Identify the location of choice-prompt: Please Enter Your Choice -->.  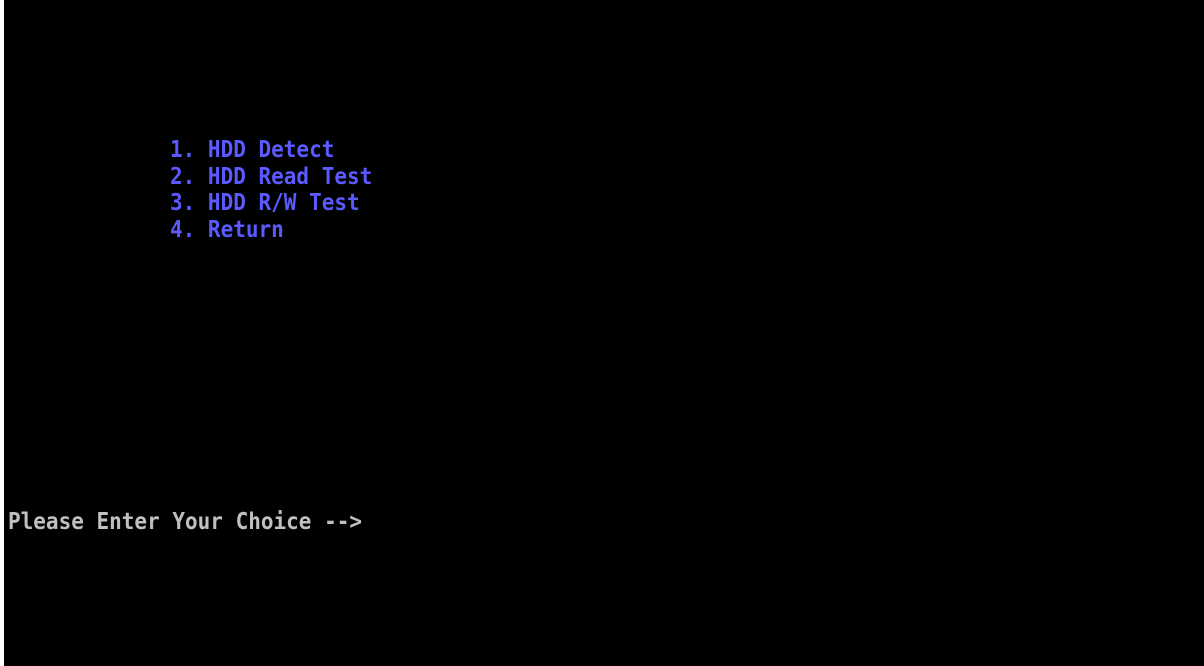
(199, 520).